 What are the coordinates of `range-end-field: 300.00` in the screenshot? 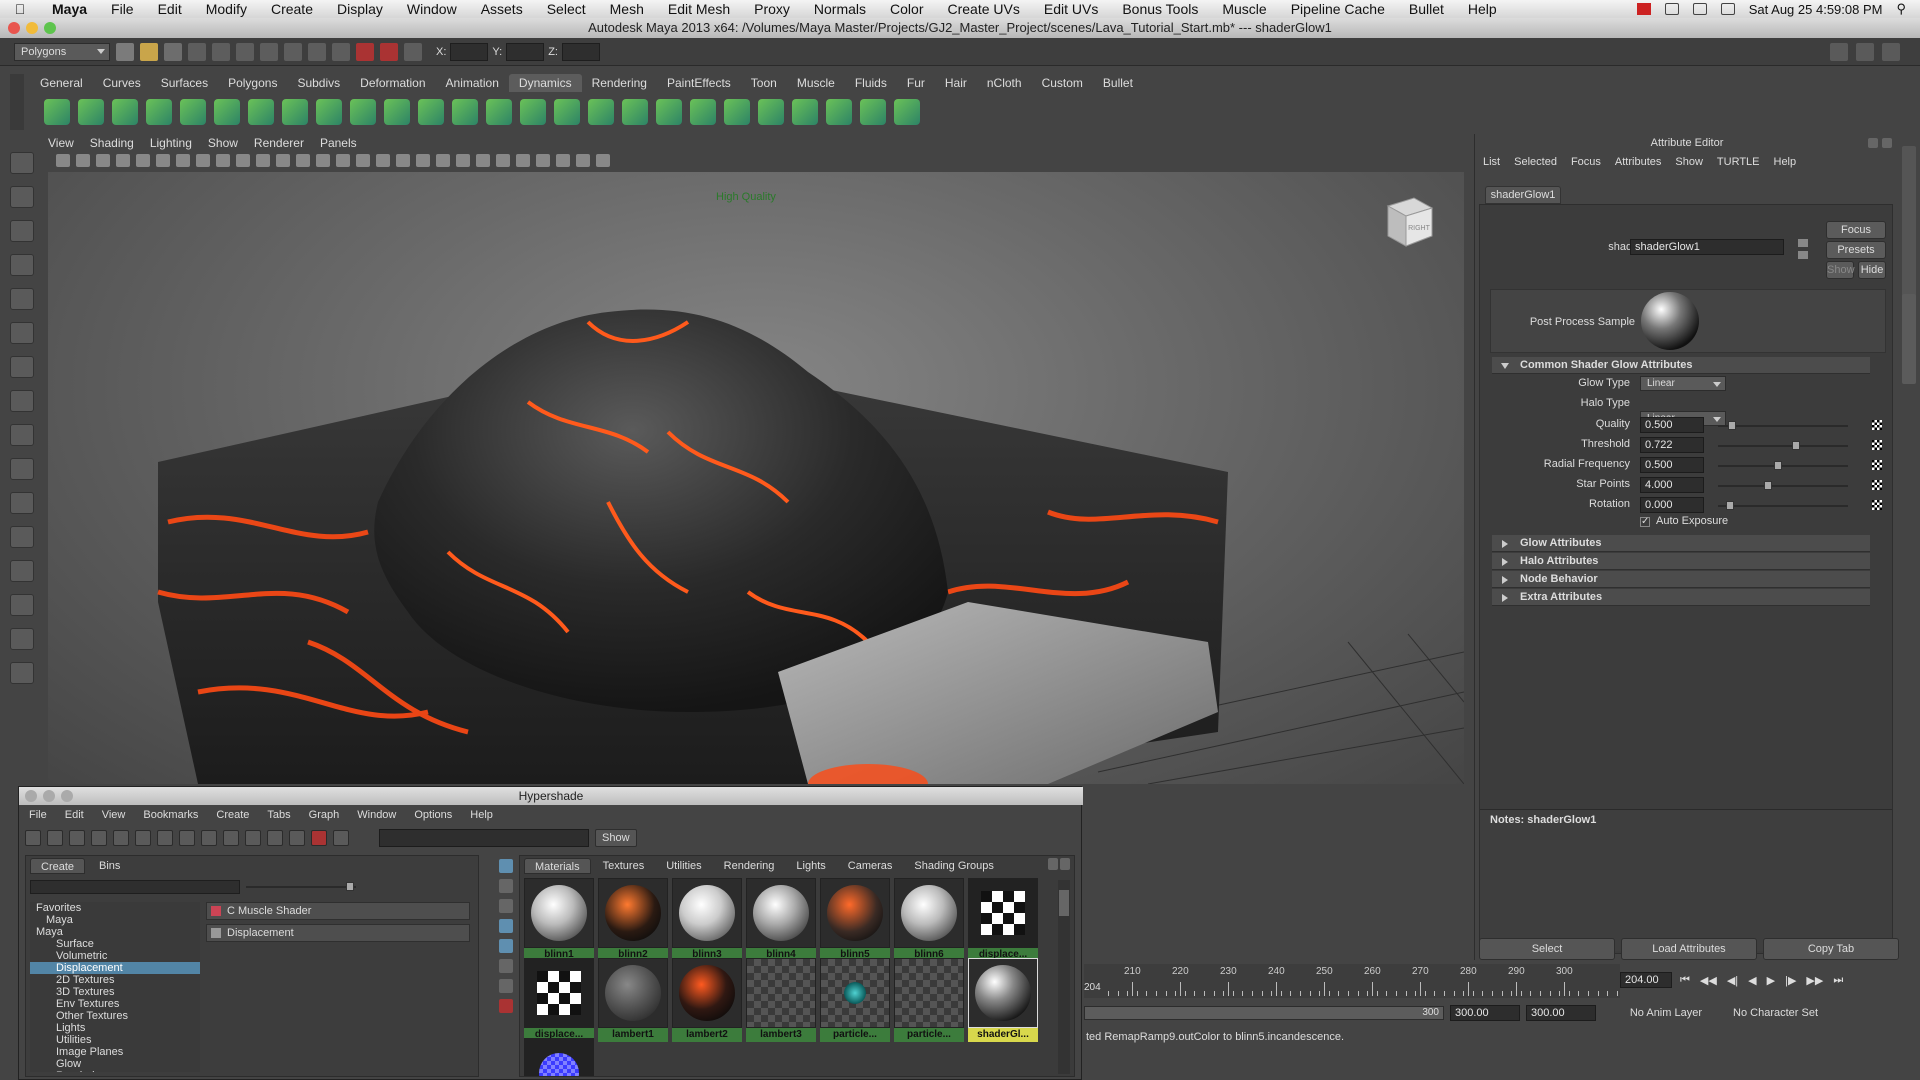 It's located at (1485, 1013).